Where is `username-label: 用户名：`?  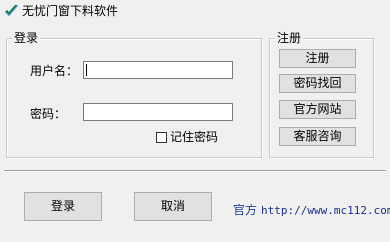
username-label: 用户名： is located at coordinates (54, 71).